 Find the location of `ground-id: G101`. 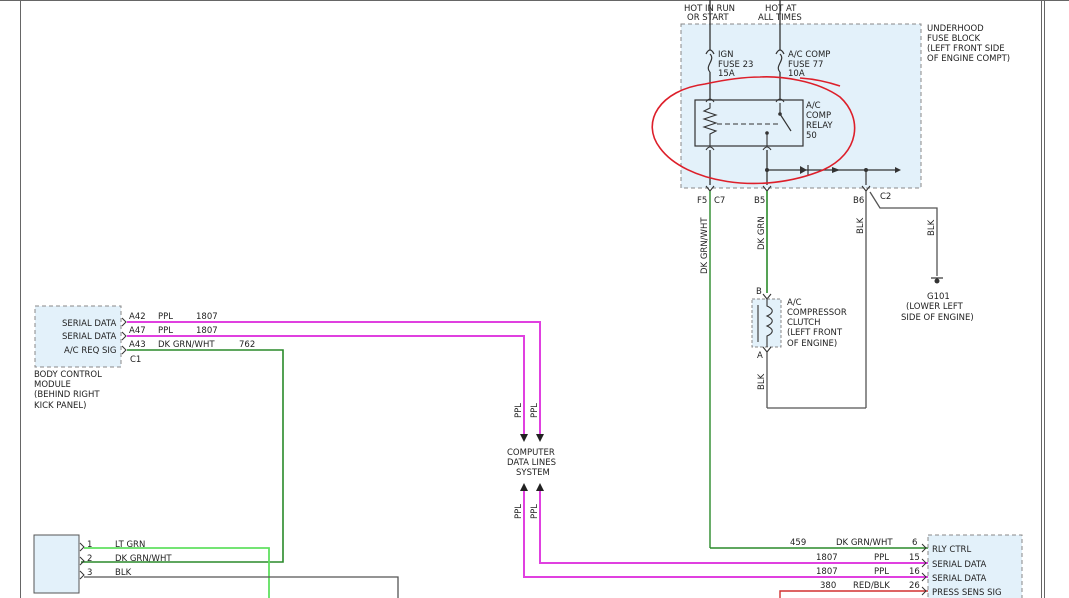

ground-id: G101 is located at coordinates (938, 297).